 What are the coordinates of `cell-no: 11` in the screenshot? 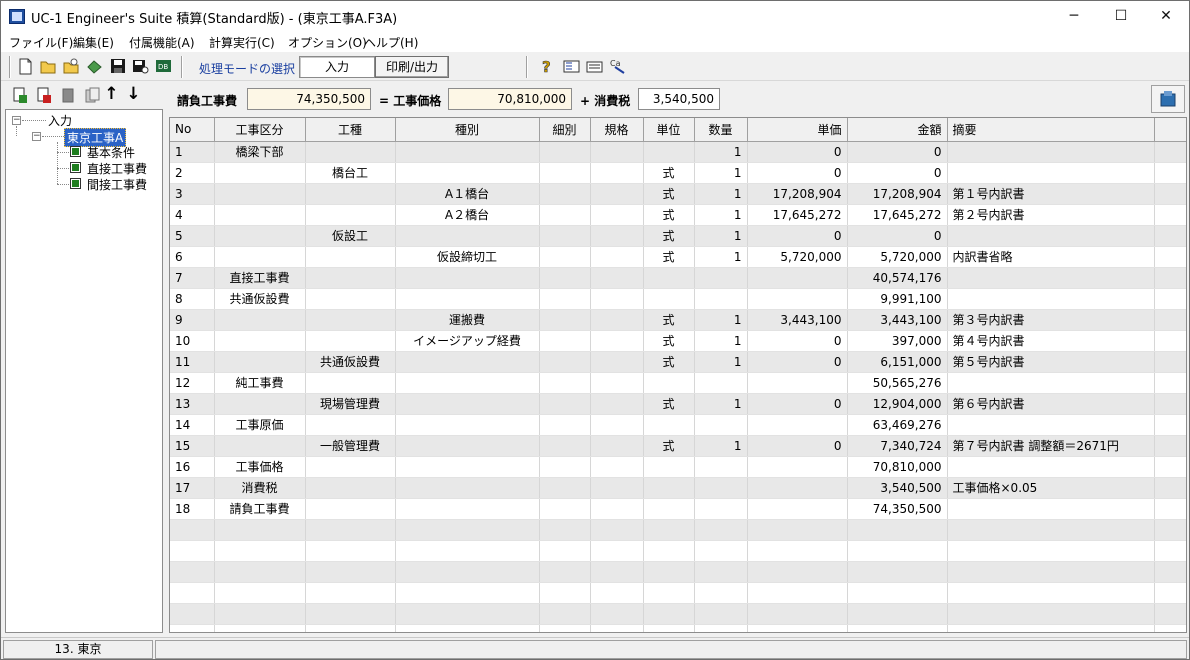 It's located at (192, 362).